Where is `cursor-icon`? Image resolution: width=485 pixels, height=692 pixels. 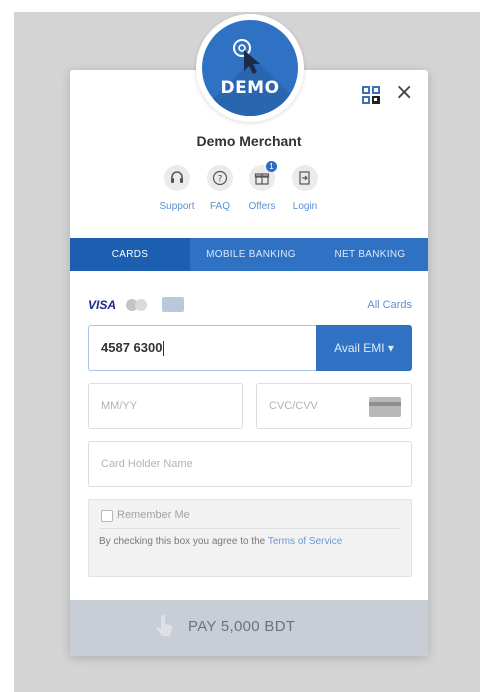 cursor-icon is located at coordinates (246, 56).